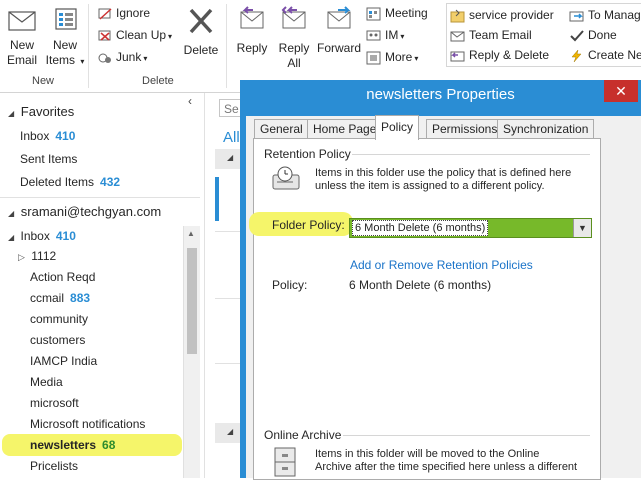 This screenshot has width=641, height=481. I want to click on folder-policy-dropdown: 6 Month Delete (6 months) ▼, so click(470, 228).